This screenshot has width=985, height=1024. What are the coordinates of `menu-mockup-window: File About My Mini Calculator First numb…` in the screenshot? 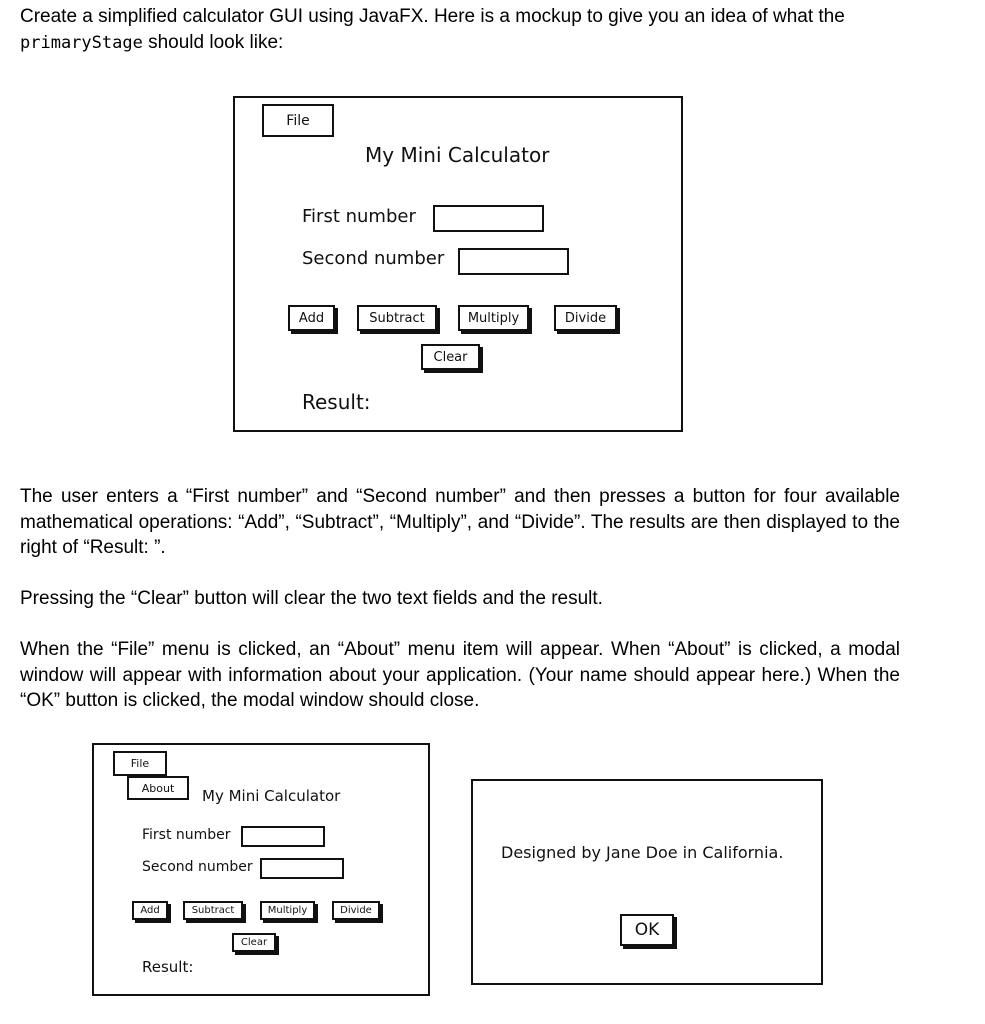 It's located at (261, 869).